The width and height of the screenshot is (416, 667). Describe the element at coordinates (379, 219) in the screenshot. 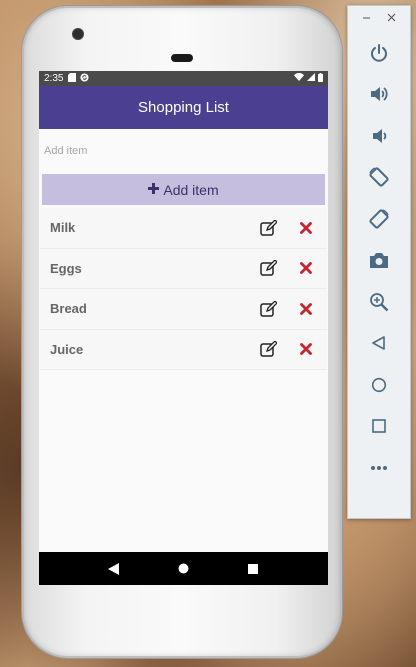

I see `rotate-right-icon` at that location.